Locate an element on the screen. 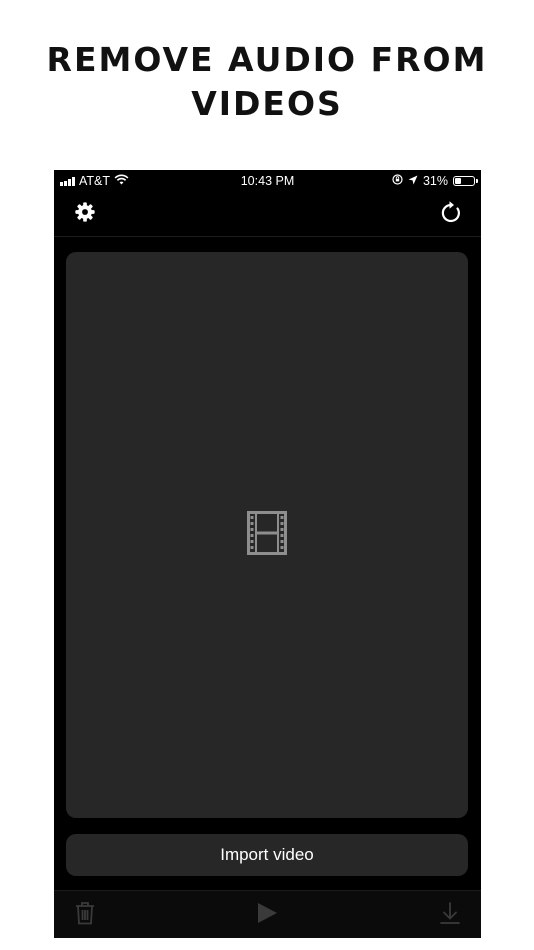 The image size is (534, 950). import-video-button: Import video is located at coordinates (267, 855).